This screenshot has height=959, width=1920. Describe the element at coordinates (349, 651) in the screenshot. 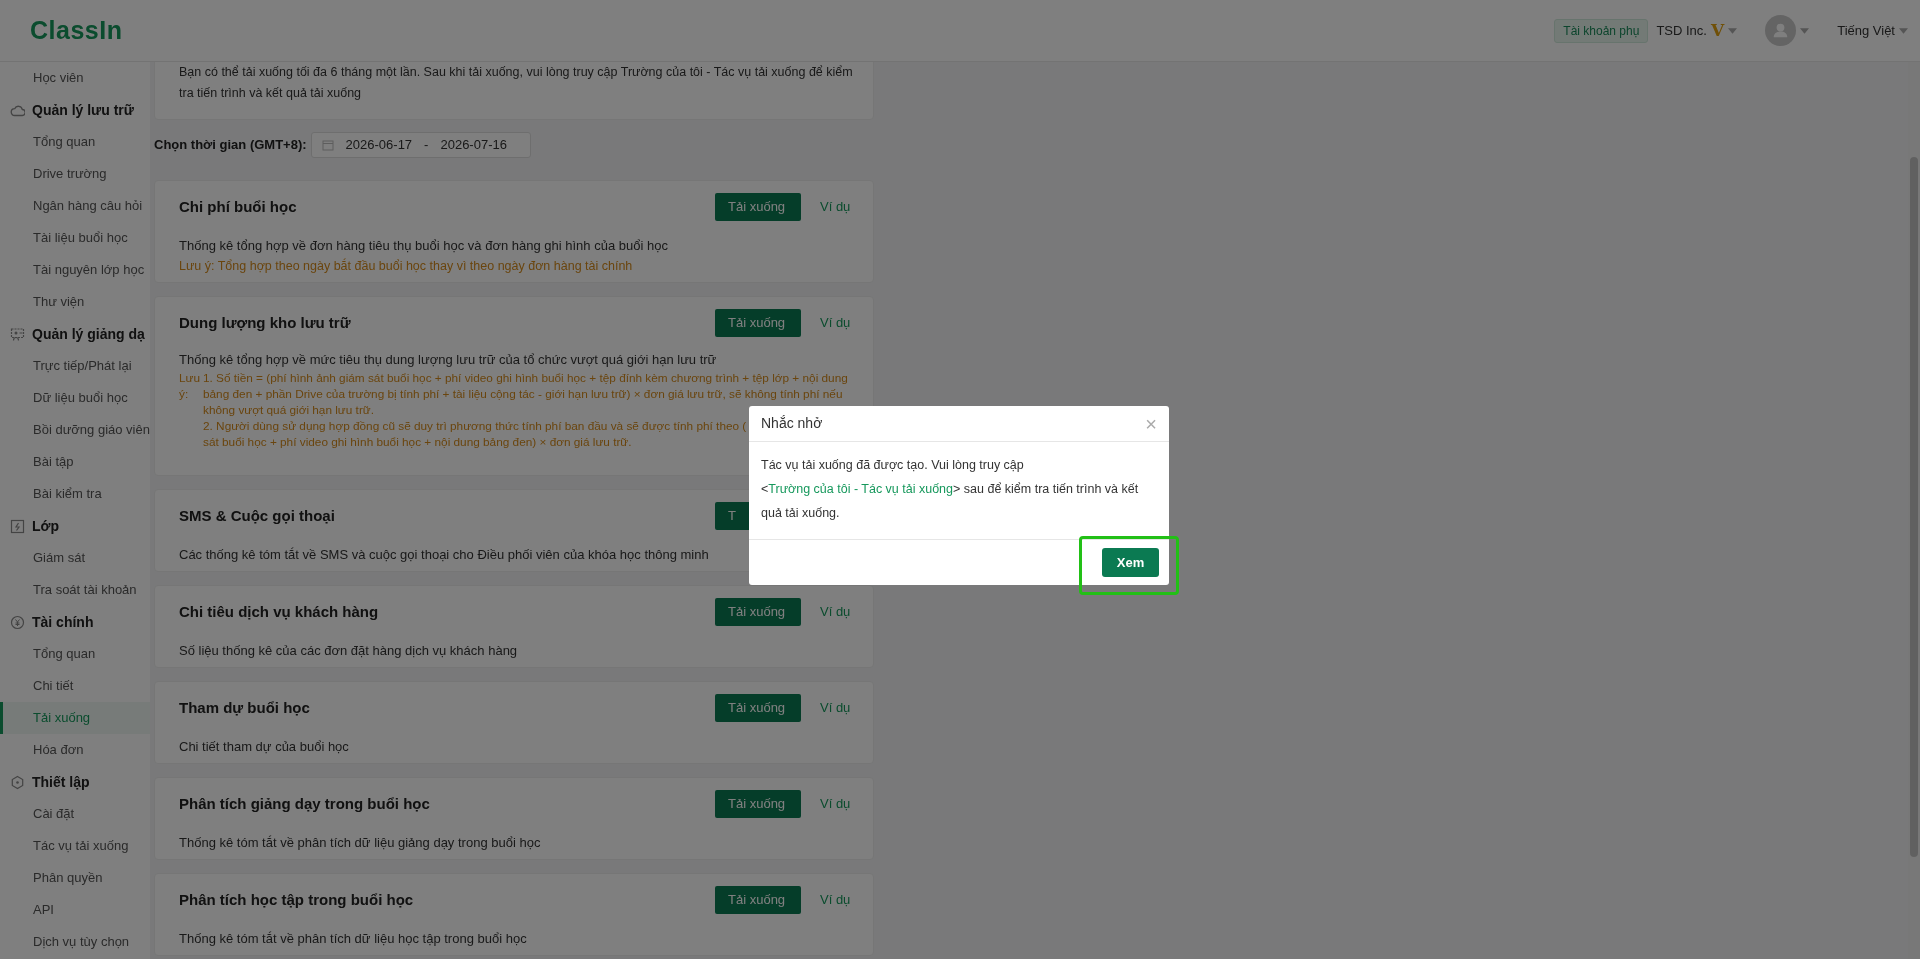

I see `report-description: Số liệu thống kê của các đơn đặt hàng dịch vụ khách hàng` at that location.